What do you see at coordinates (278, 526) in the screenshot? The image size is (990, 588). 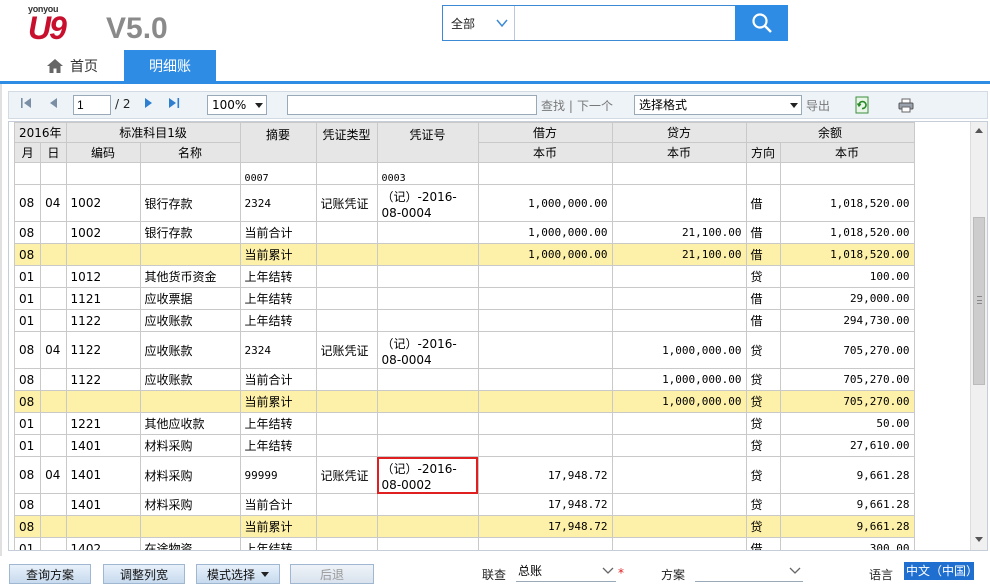 I see `cell-summary: 当前累计` at bounding box center [278, 526].